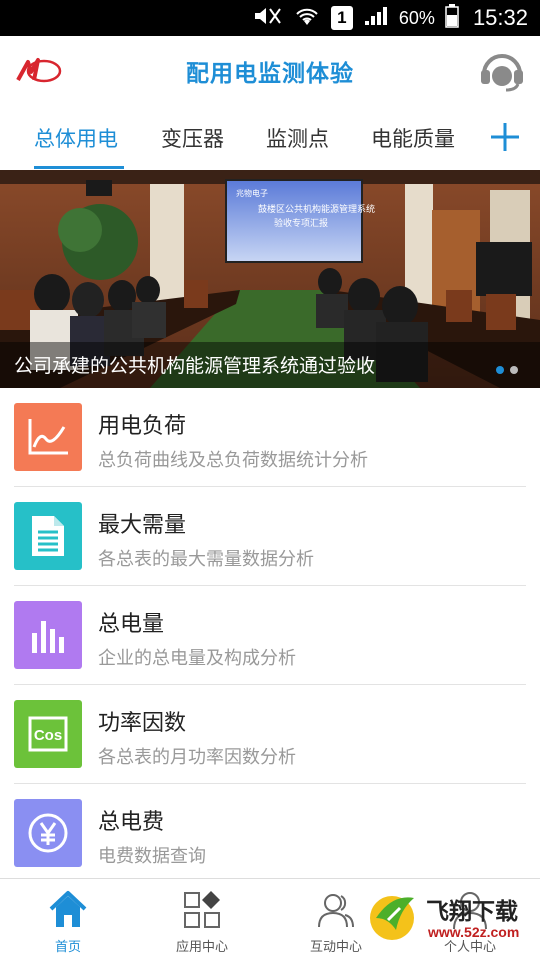 This screenshot has width=540, height=960. Describe the element at coordinates (474, 932) in the screenshot. I see `watermark-url: www.52z.com` at that location.